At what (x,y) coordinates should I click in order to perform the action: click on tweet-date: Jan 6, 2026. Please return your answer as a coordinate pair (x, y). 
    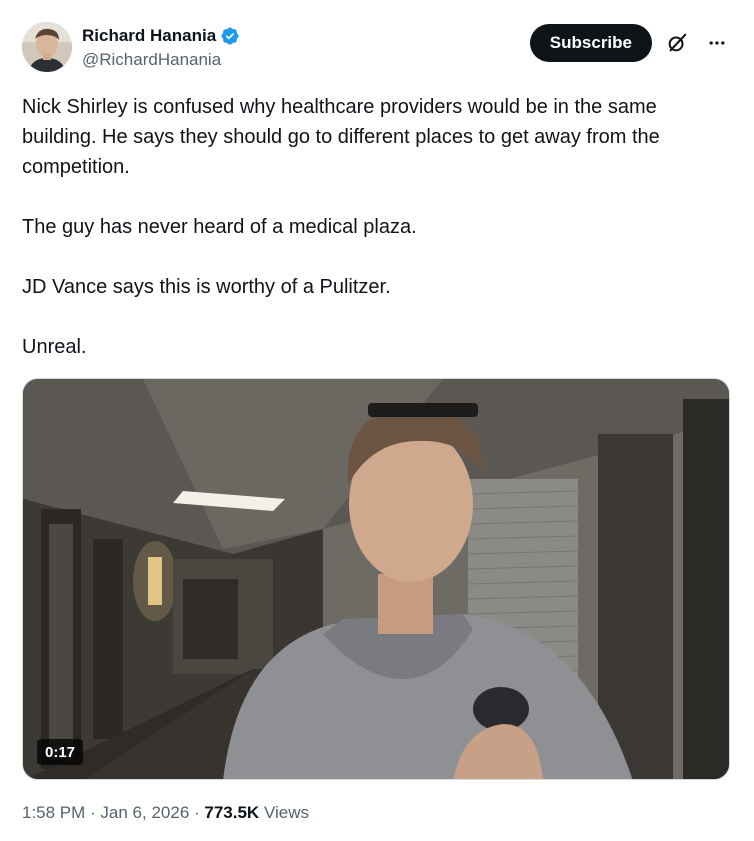
    Looking at the image, I should click on (145, 812).